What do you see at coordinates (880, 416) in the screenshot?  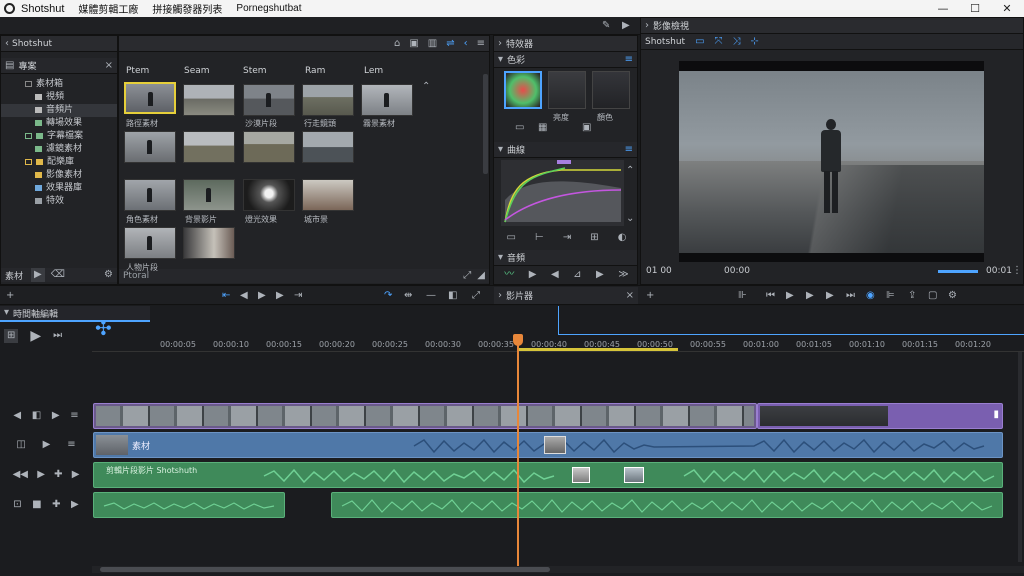 I see `video-clip-end: ▮` at bounding box center [880, 416].